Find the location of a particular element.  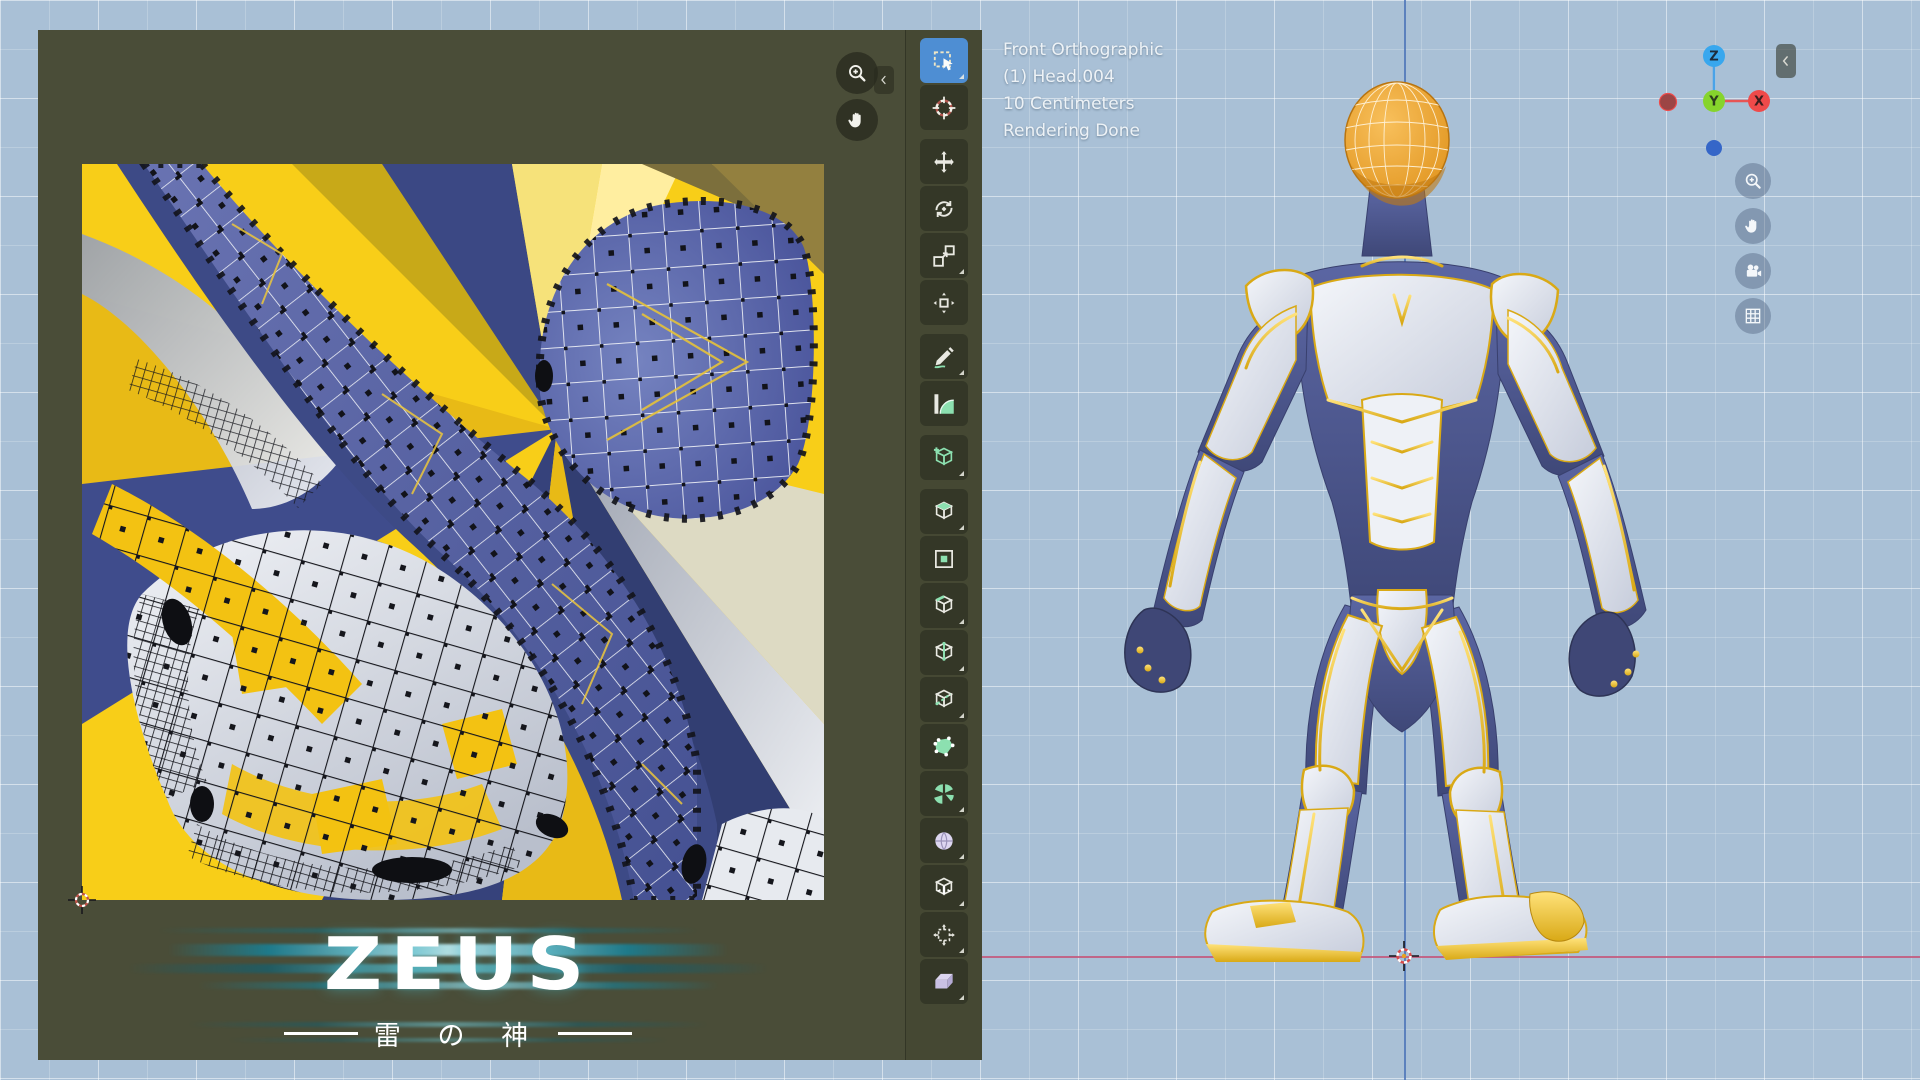

viewport-grid-button is located at coordinates (1753, 316).